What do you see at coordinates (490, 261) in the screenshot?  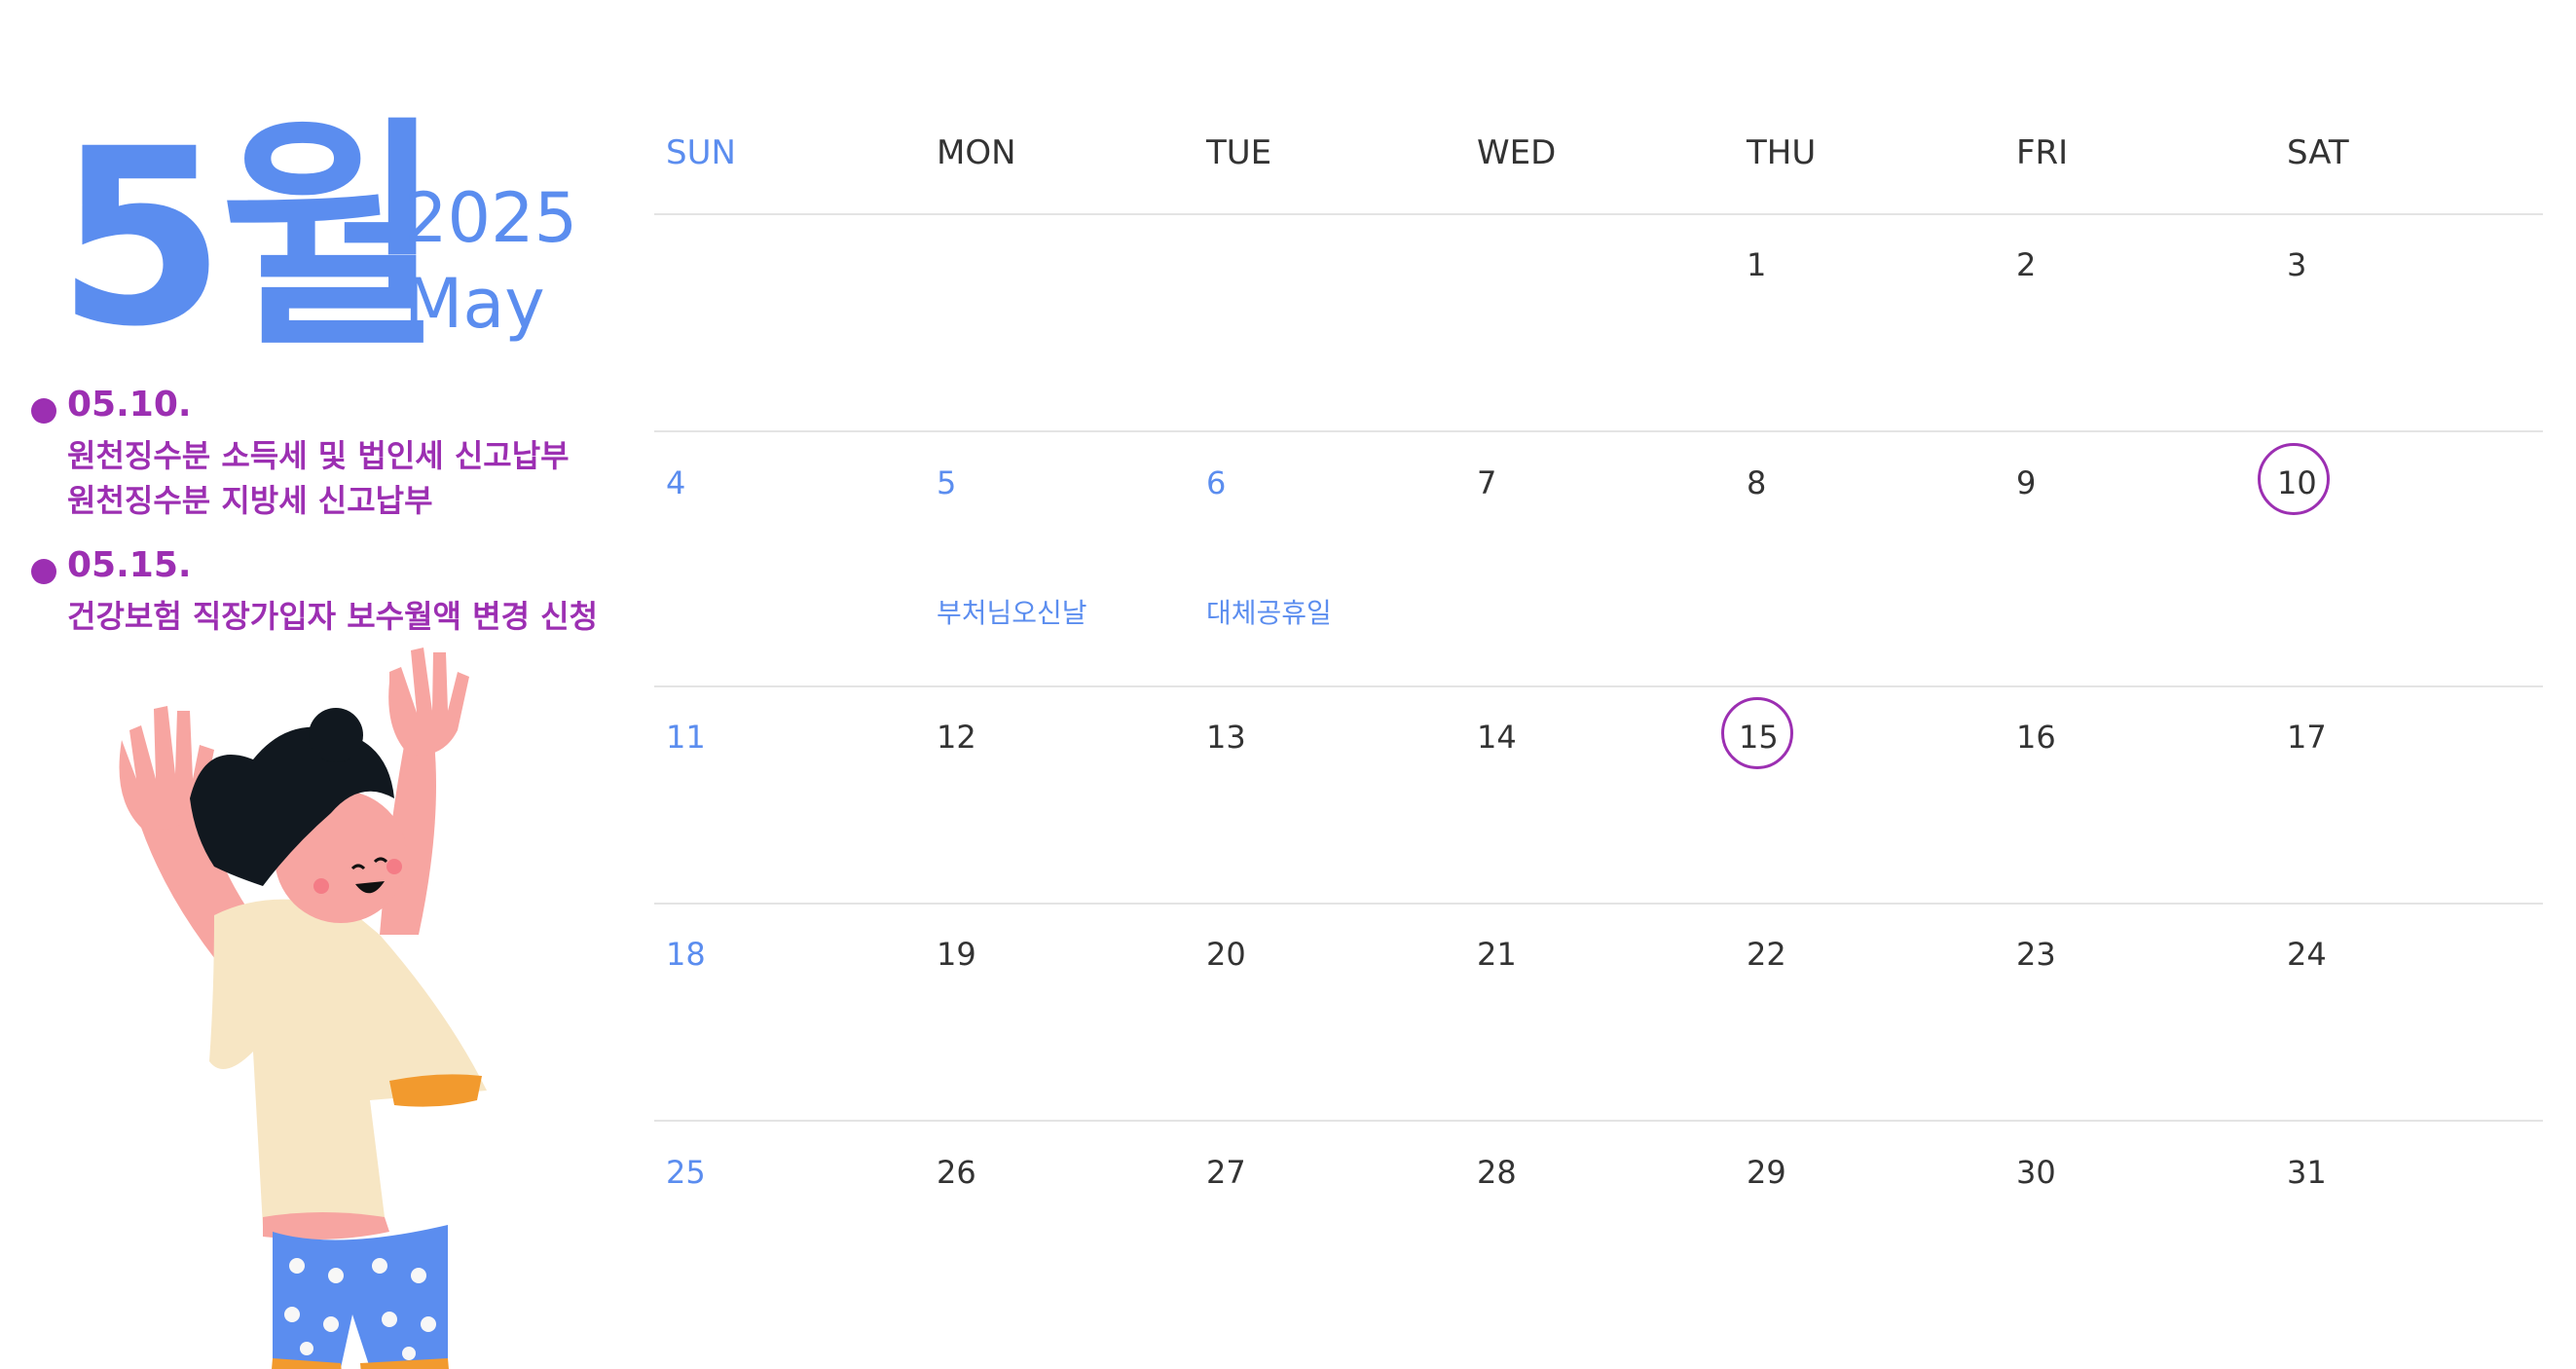 I see `month-subtitle: 2025 May` at bounding box center [490, 261].